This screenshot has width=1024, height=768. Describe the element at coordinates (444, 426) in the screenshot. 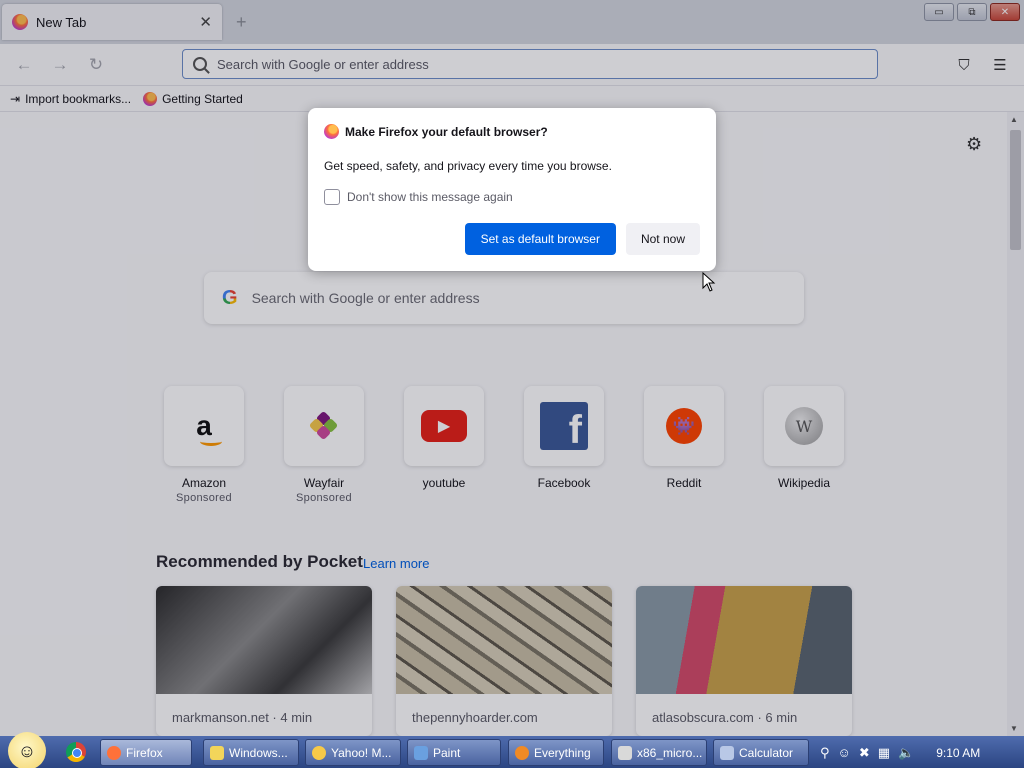

I see `youtube-icon: ▶` at that location.